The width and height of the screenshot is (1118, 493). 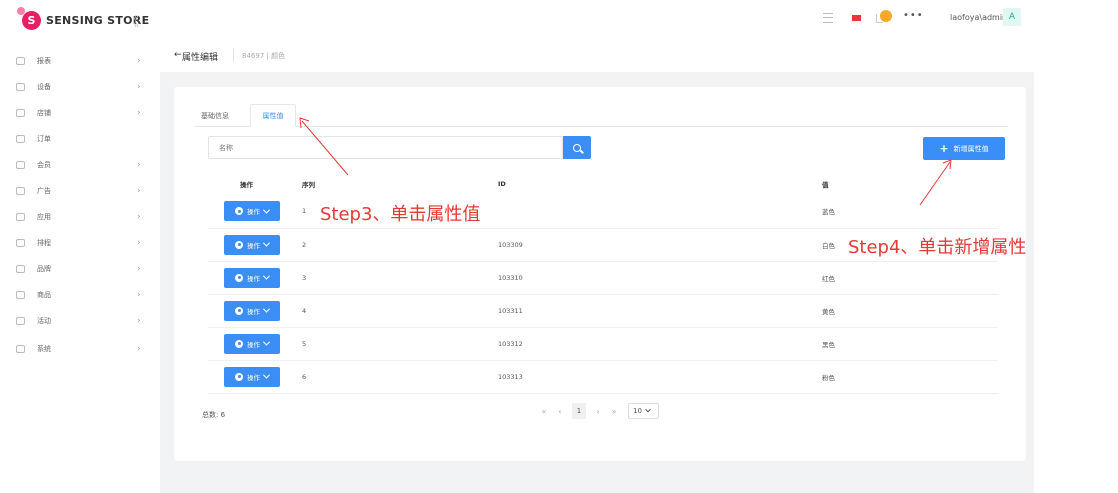 What do you see at coordinates (603, 377) in the screenshot?
I see `table-row: 操作 6 103313 粉色` at bounding box center [603, 377].